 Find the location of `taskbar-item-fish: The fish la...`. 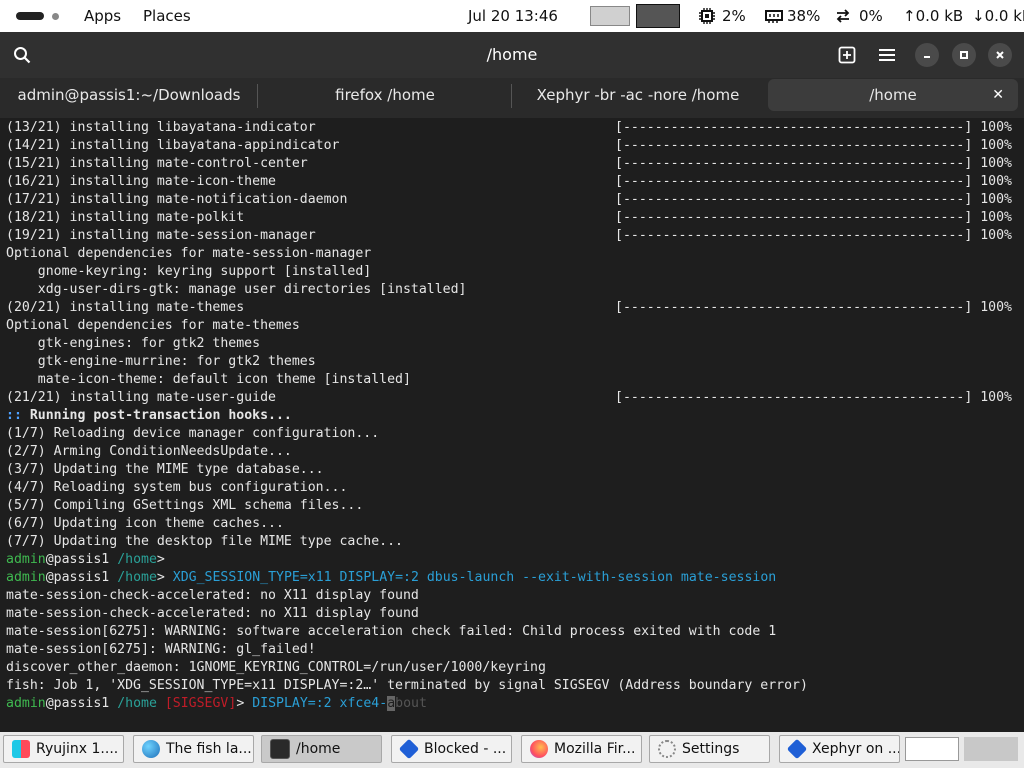

taskbar-item-fish: The fish la... is located at coordinates (193, 749).